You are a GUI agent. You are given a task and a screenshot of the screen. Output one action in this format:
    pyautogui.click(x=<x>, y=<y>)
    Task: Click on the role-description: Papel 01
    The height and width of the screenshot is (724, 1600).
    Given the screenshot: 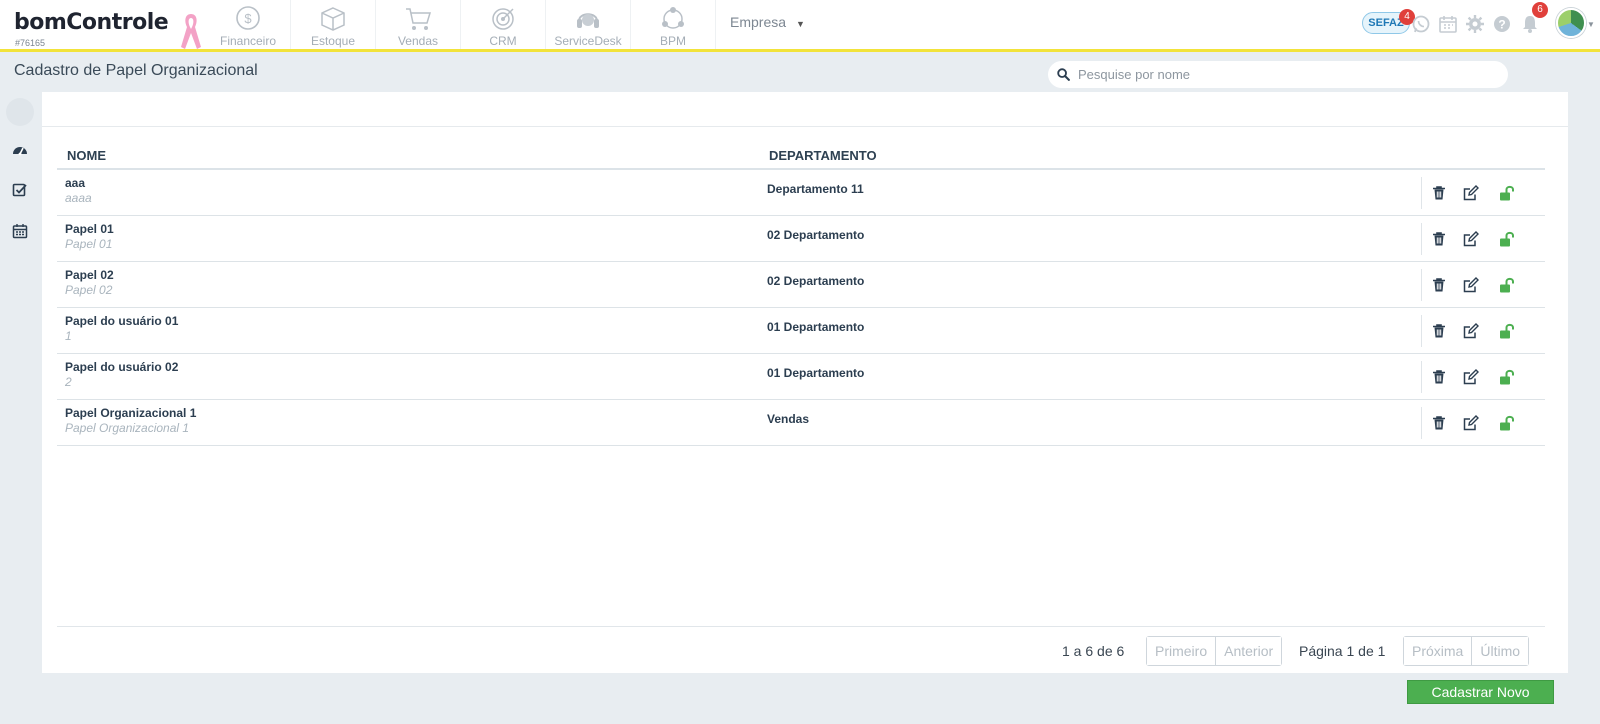 What is the action you would take?
    pyautogui.click(x=89, y=244)
    